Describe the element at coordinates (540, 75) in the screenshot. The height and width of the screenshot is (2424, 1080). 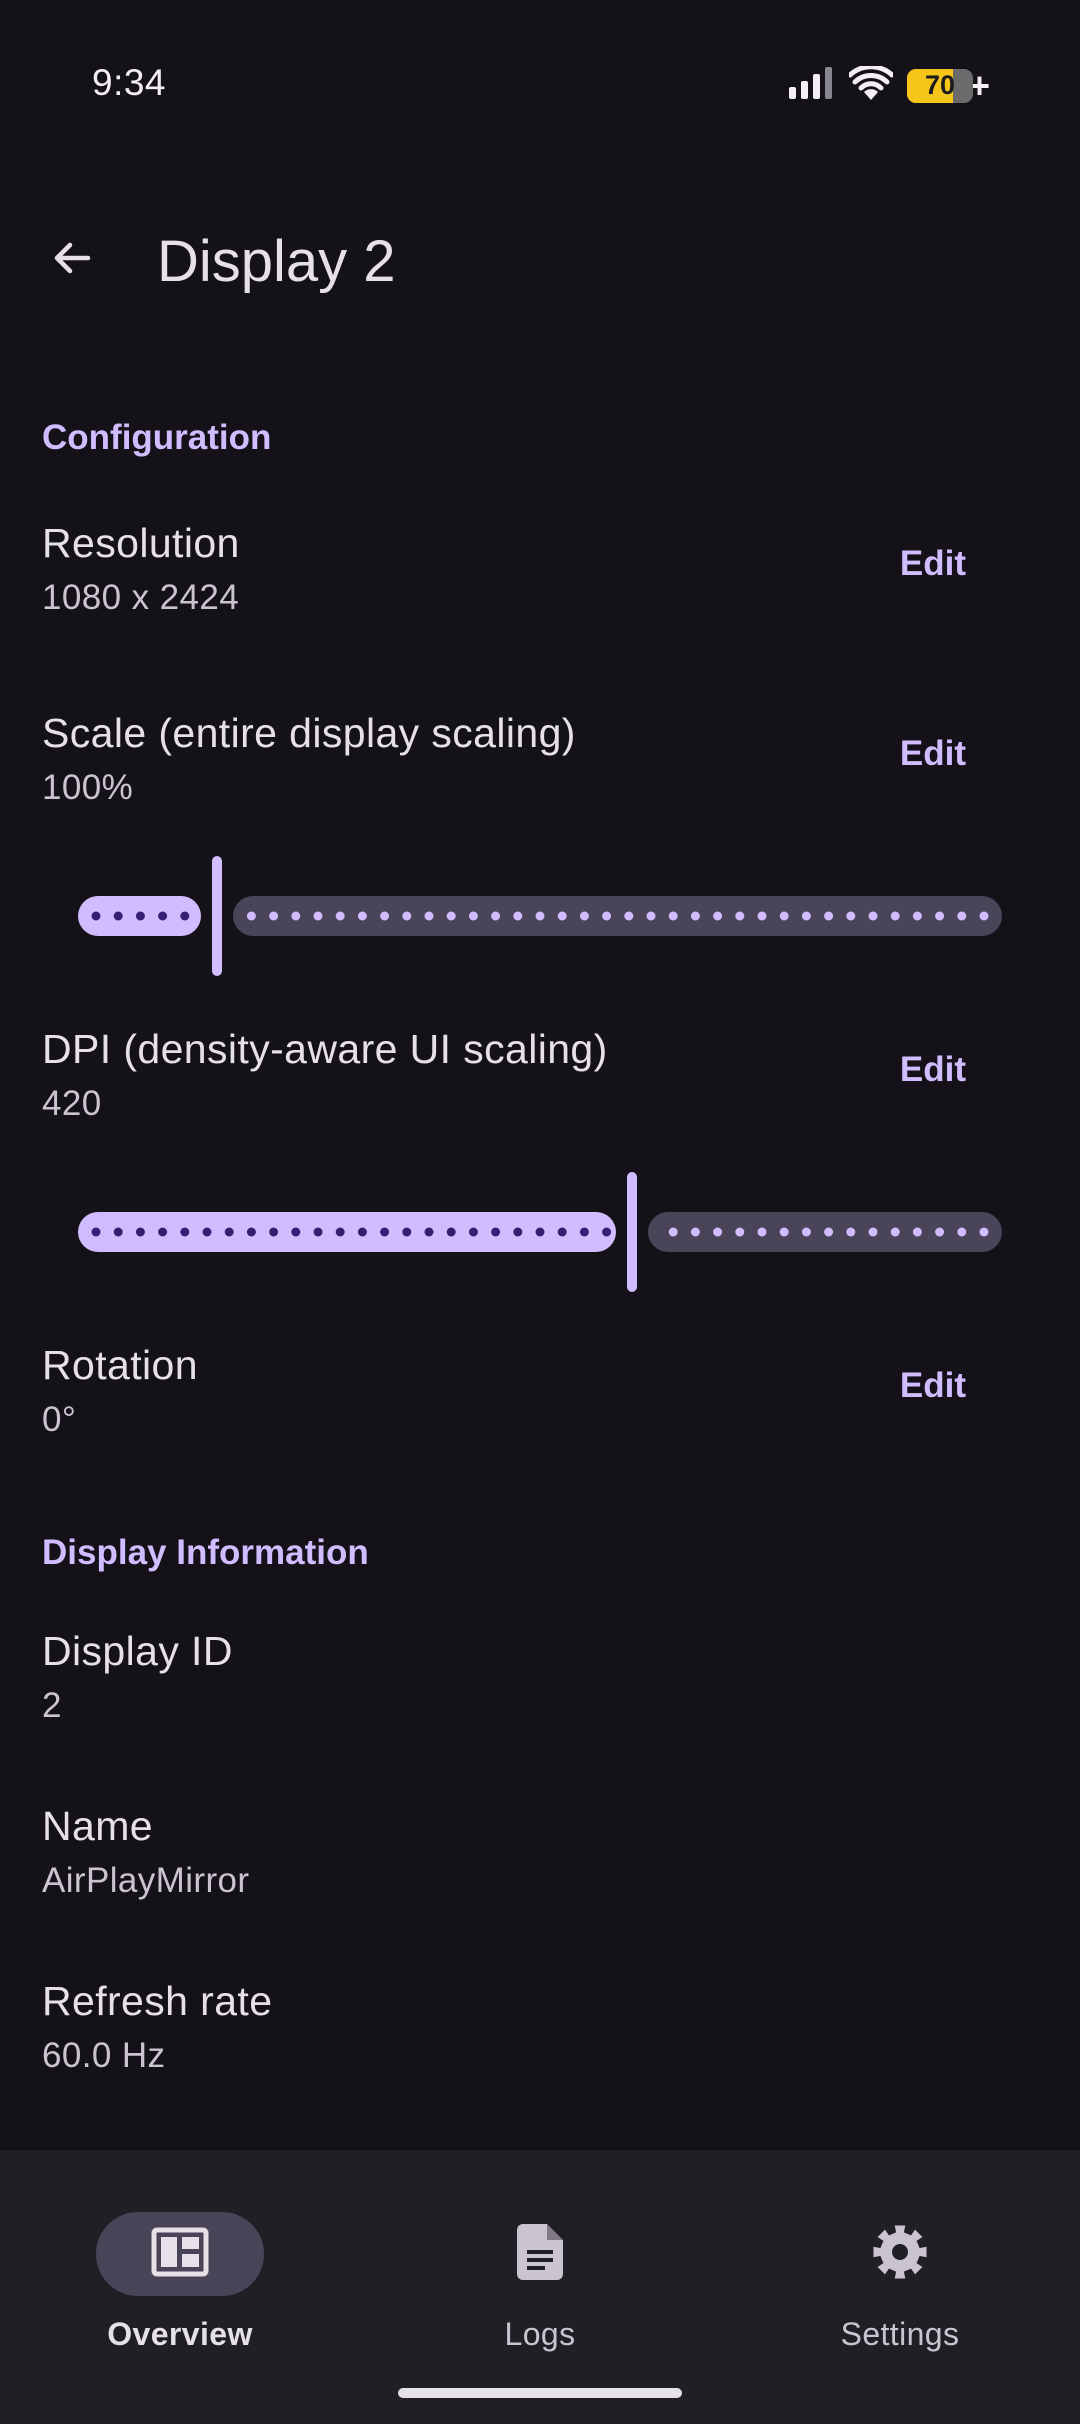
I see `status-bar: 9:34 70 +` at that location.